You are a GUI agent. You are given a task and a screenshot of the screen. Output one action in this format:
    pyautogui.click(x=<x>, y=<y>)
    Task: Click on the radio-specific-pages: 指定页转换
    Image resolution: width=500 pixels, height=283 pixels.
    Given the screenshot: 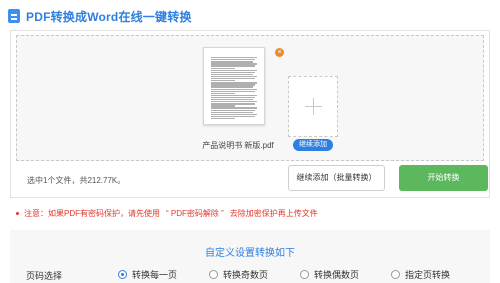 What is the action you would take?
    pyautogui.click(x=420, y=274)
    